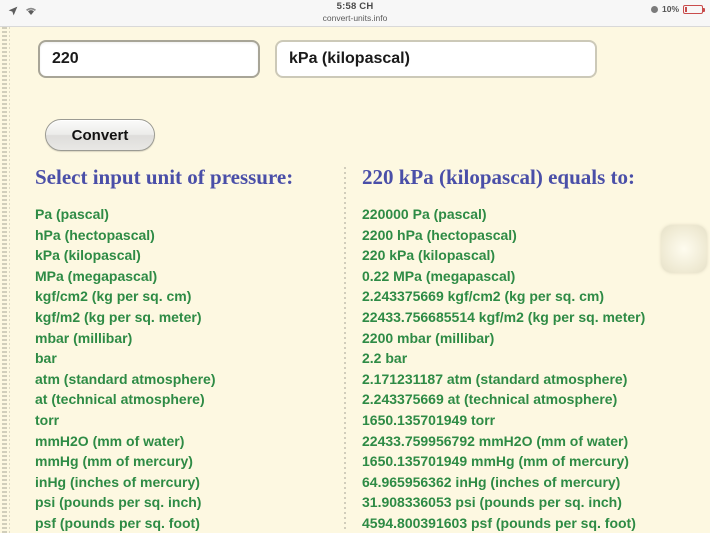 The height and width of the screenshot is (533, 710). I want to click on input-unit-option: kgf/cm2 (kg per sq. cm), so click(185, 296).